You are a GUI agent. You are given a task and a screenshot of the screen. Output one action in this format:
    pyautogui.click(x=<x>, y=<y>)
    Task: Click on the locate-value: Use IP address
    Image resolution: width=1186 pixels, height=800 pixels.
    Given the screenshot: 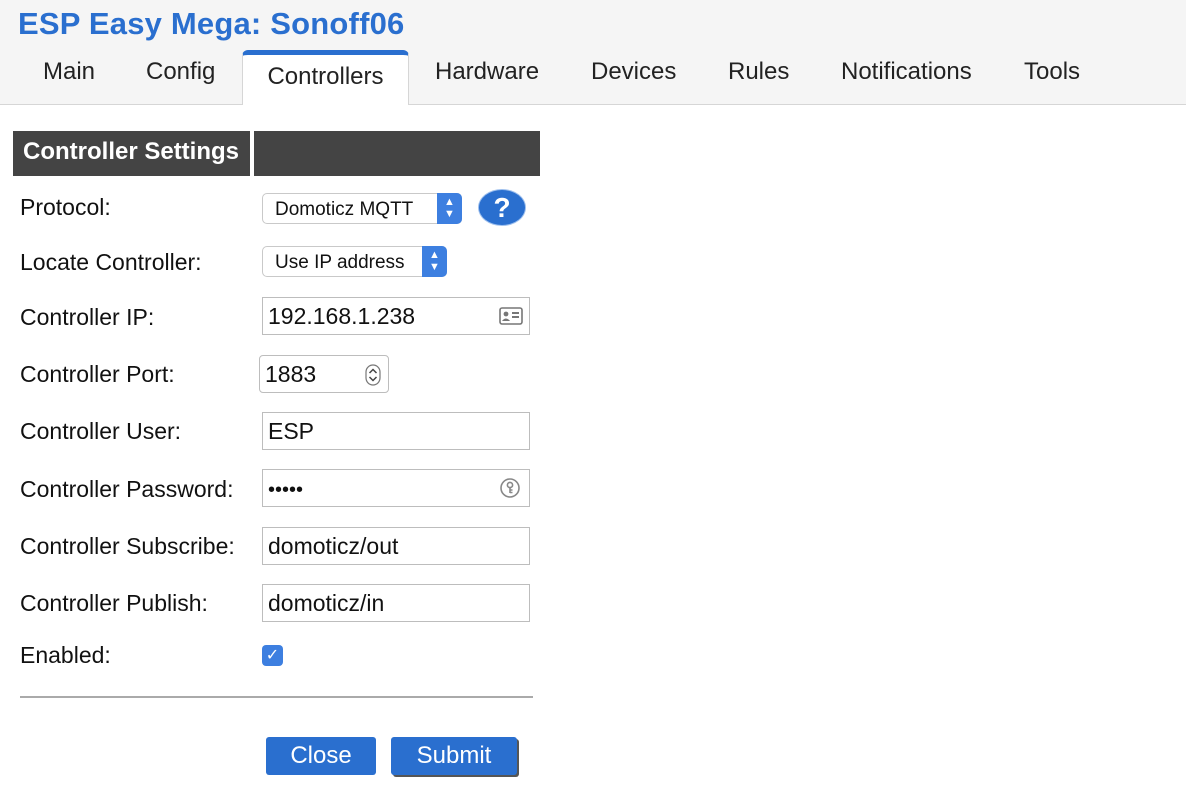 What is the action you would take?
    pyautogui.click(x=340, y=262)
    